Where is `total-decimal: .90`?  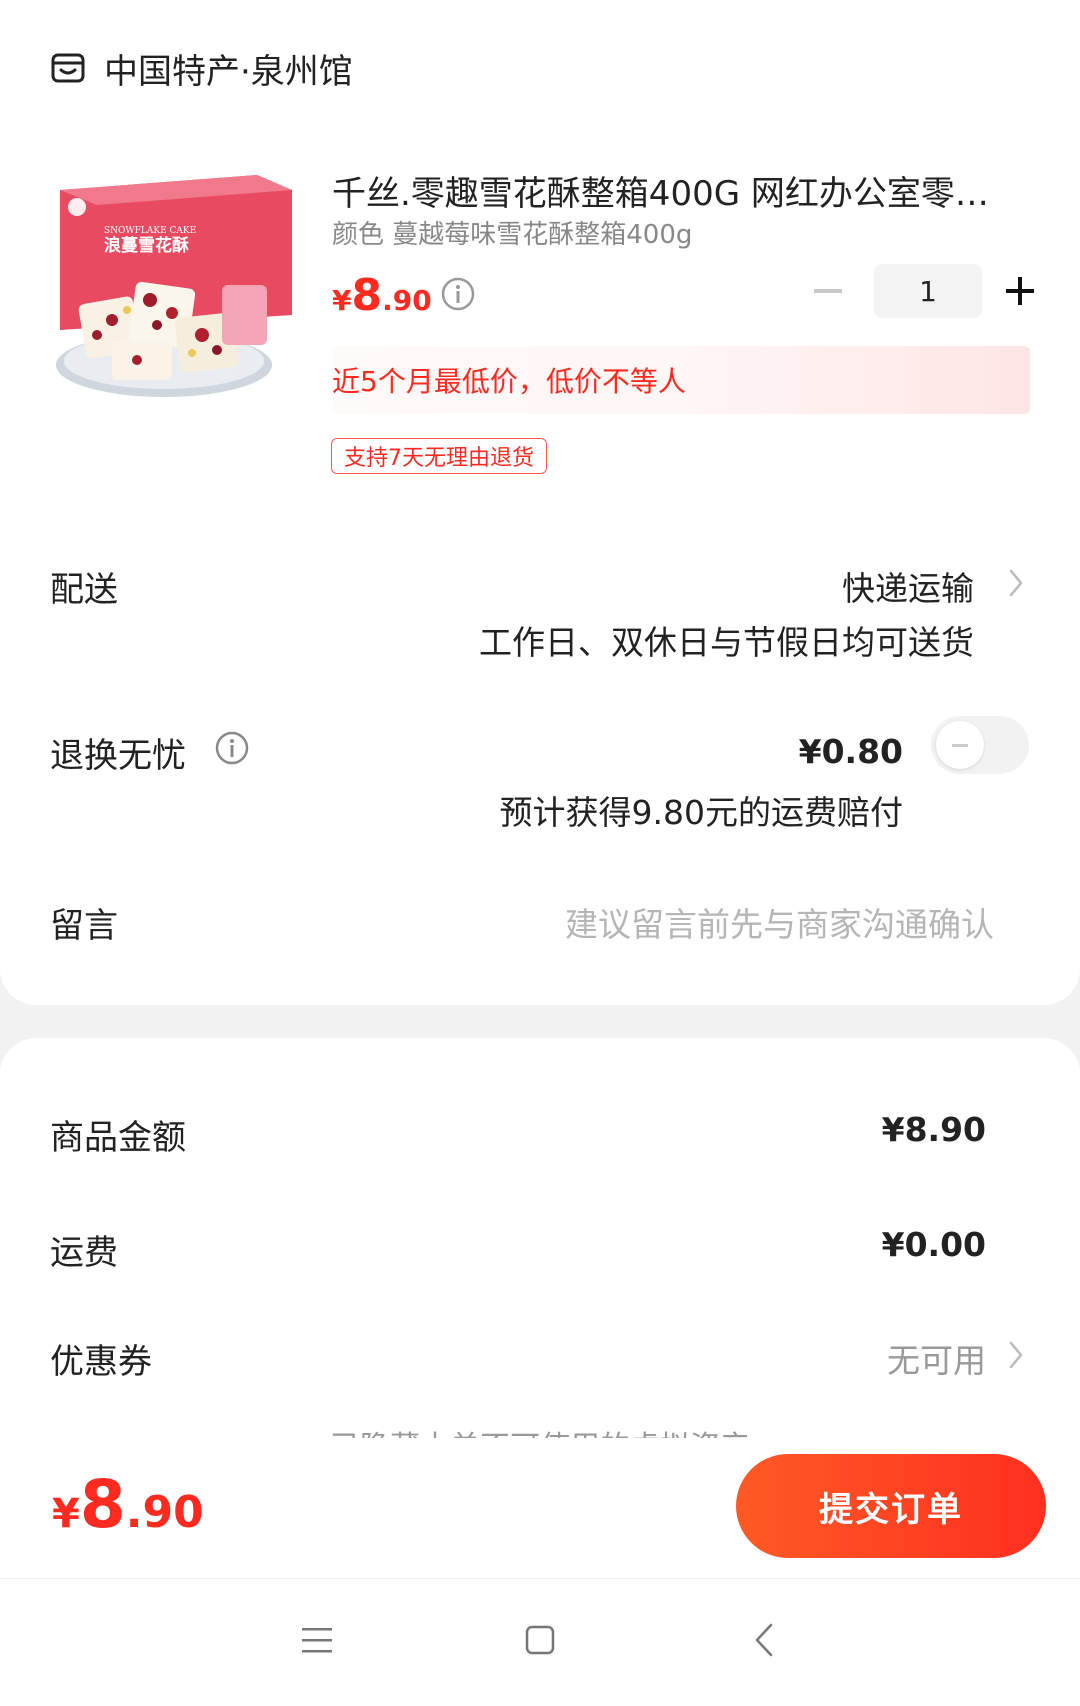
total-decimal: .90 is located at coordinates (164, 1512).